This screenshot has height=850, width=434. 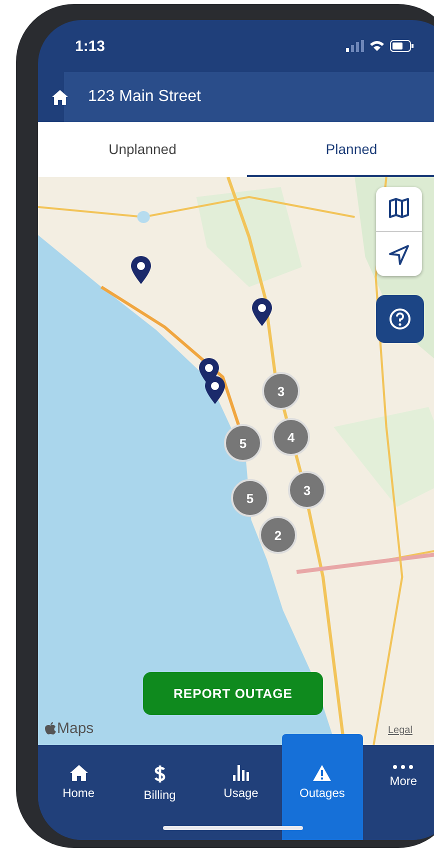 What do you see at coordinates (159, 792) in the screenshot?
I see `nav-tab: Billing` at bounding box center [159, 792].